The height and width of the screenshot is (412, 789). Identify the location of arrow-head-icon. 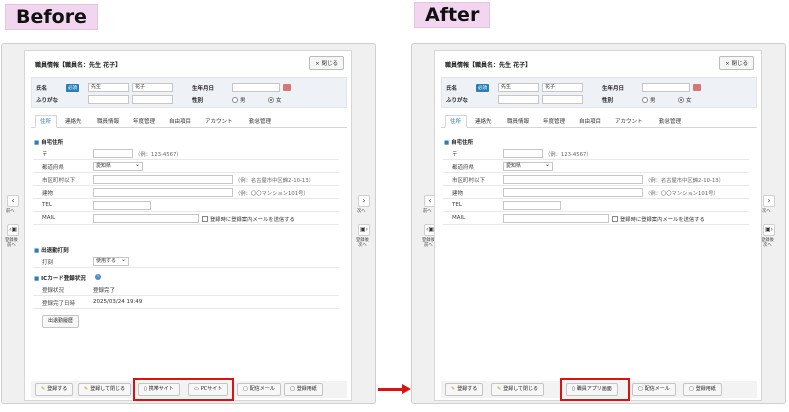
(406, 389).